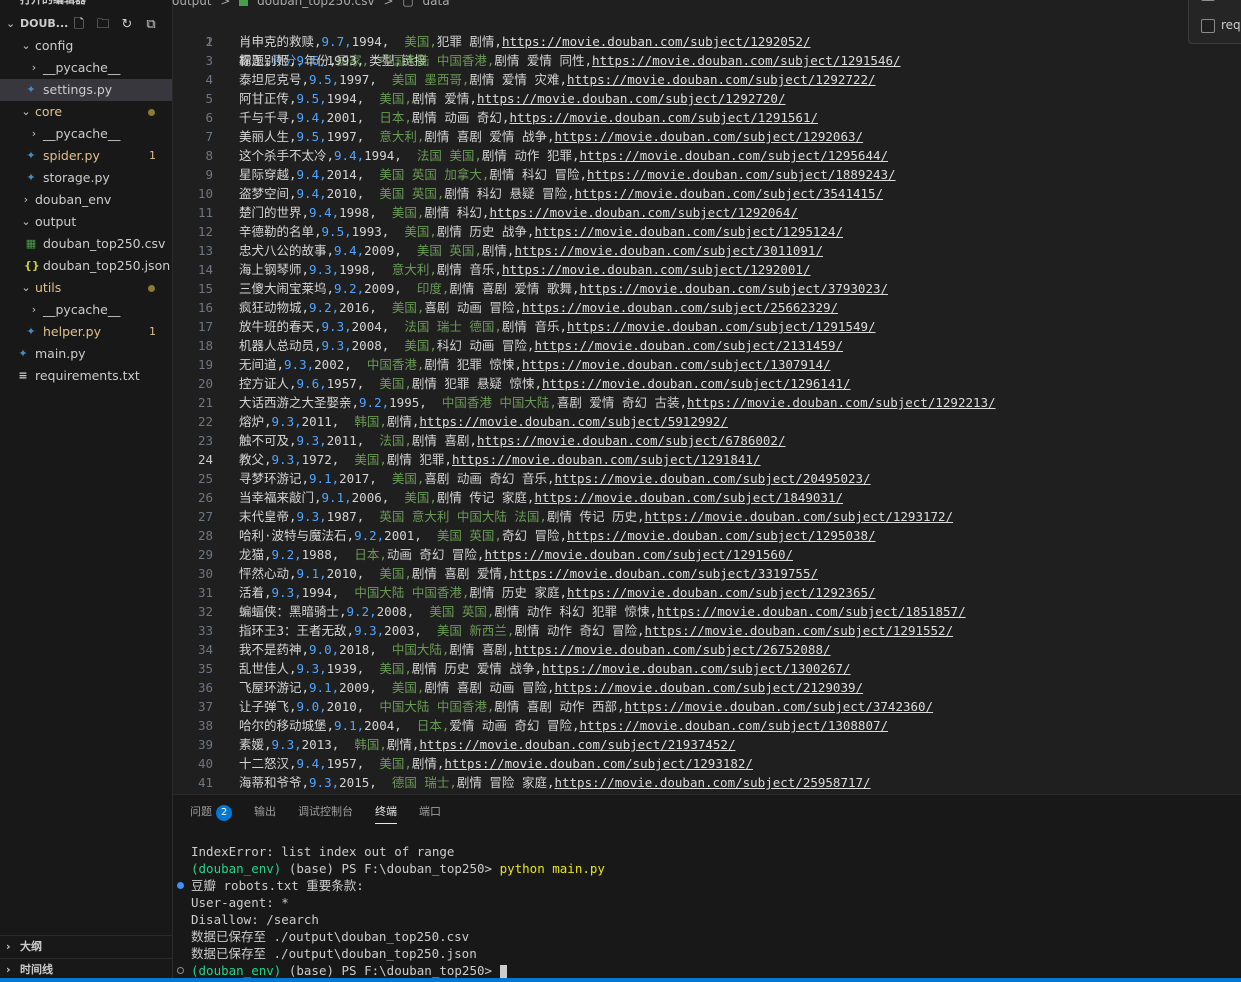  What do you see at coordinates (86, 156) in the screenshot?
I see `tree-item: ✦ spider.py 1` at bounding box center [86, 156].